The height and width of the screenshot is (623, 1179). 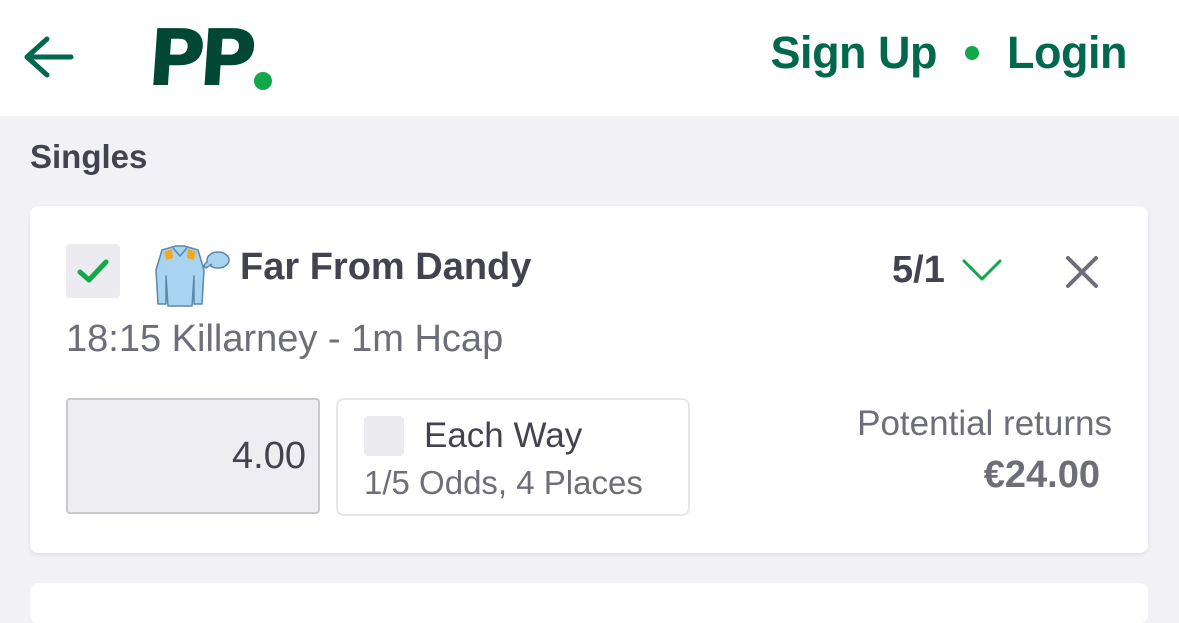 I want to click on selection-checkbox, so click(x=93, y=271).